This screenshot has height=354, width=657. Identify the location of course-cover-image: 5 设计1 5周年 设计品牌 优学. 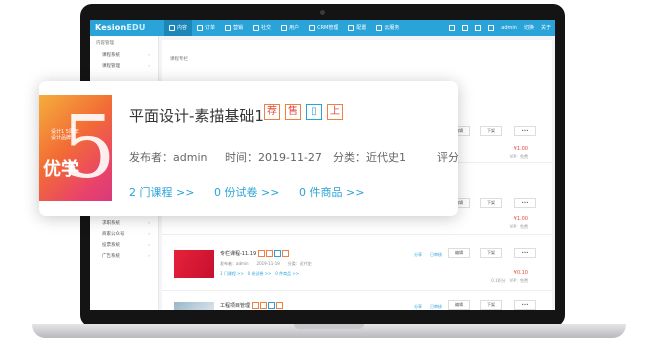
(75, 148).